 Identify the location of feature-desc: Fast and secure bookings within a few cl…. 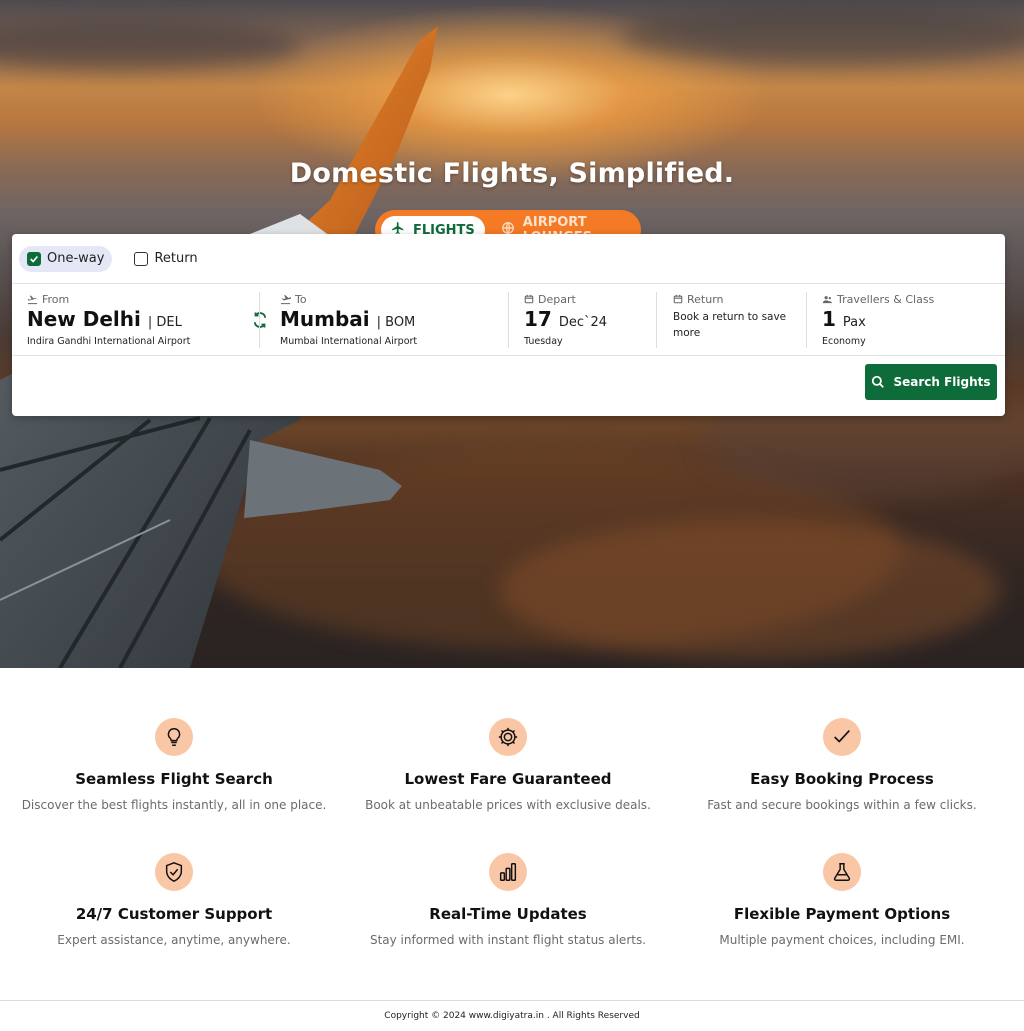
(842, 805).